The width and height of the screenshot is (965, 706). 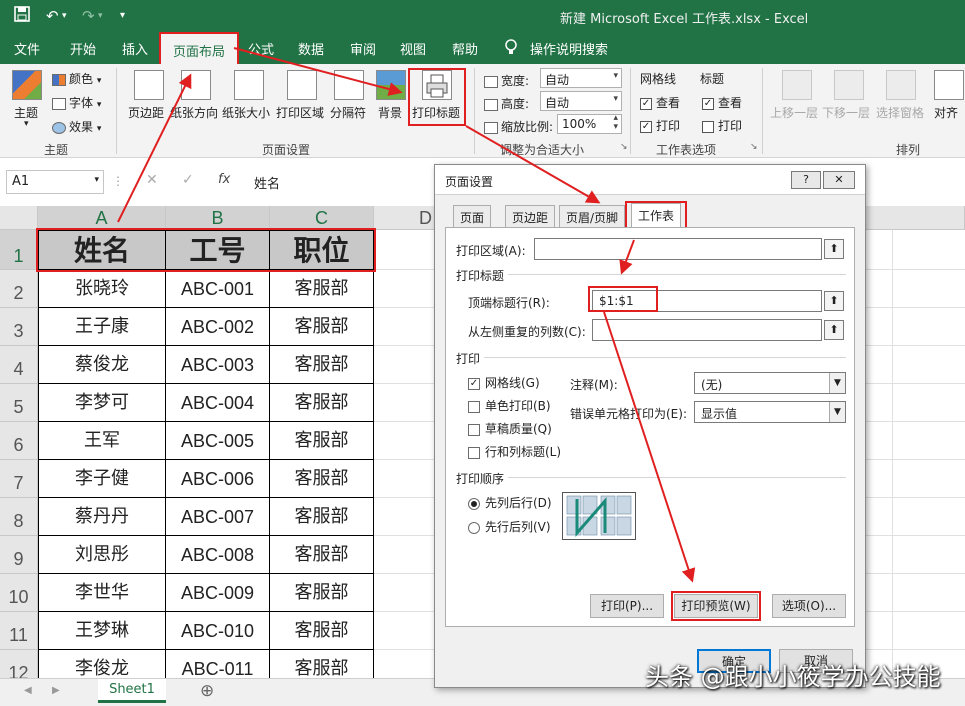 What do you see at coordinates (806, 180) in the screenshot?
I see `help-button: ?` at bounding box center [806, 180].